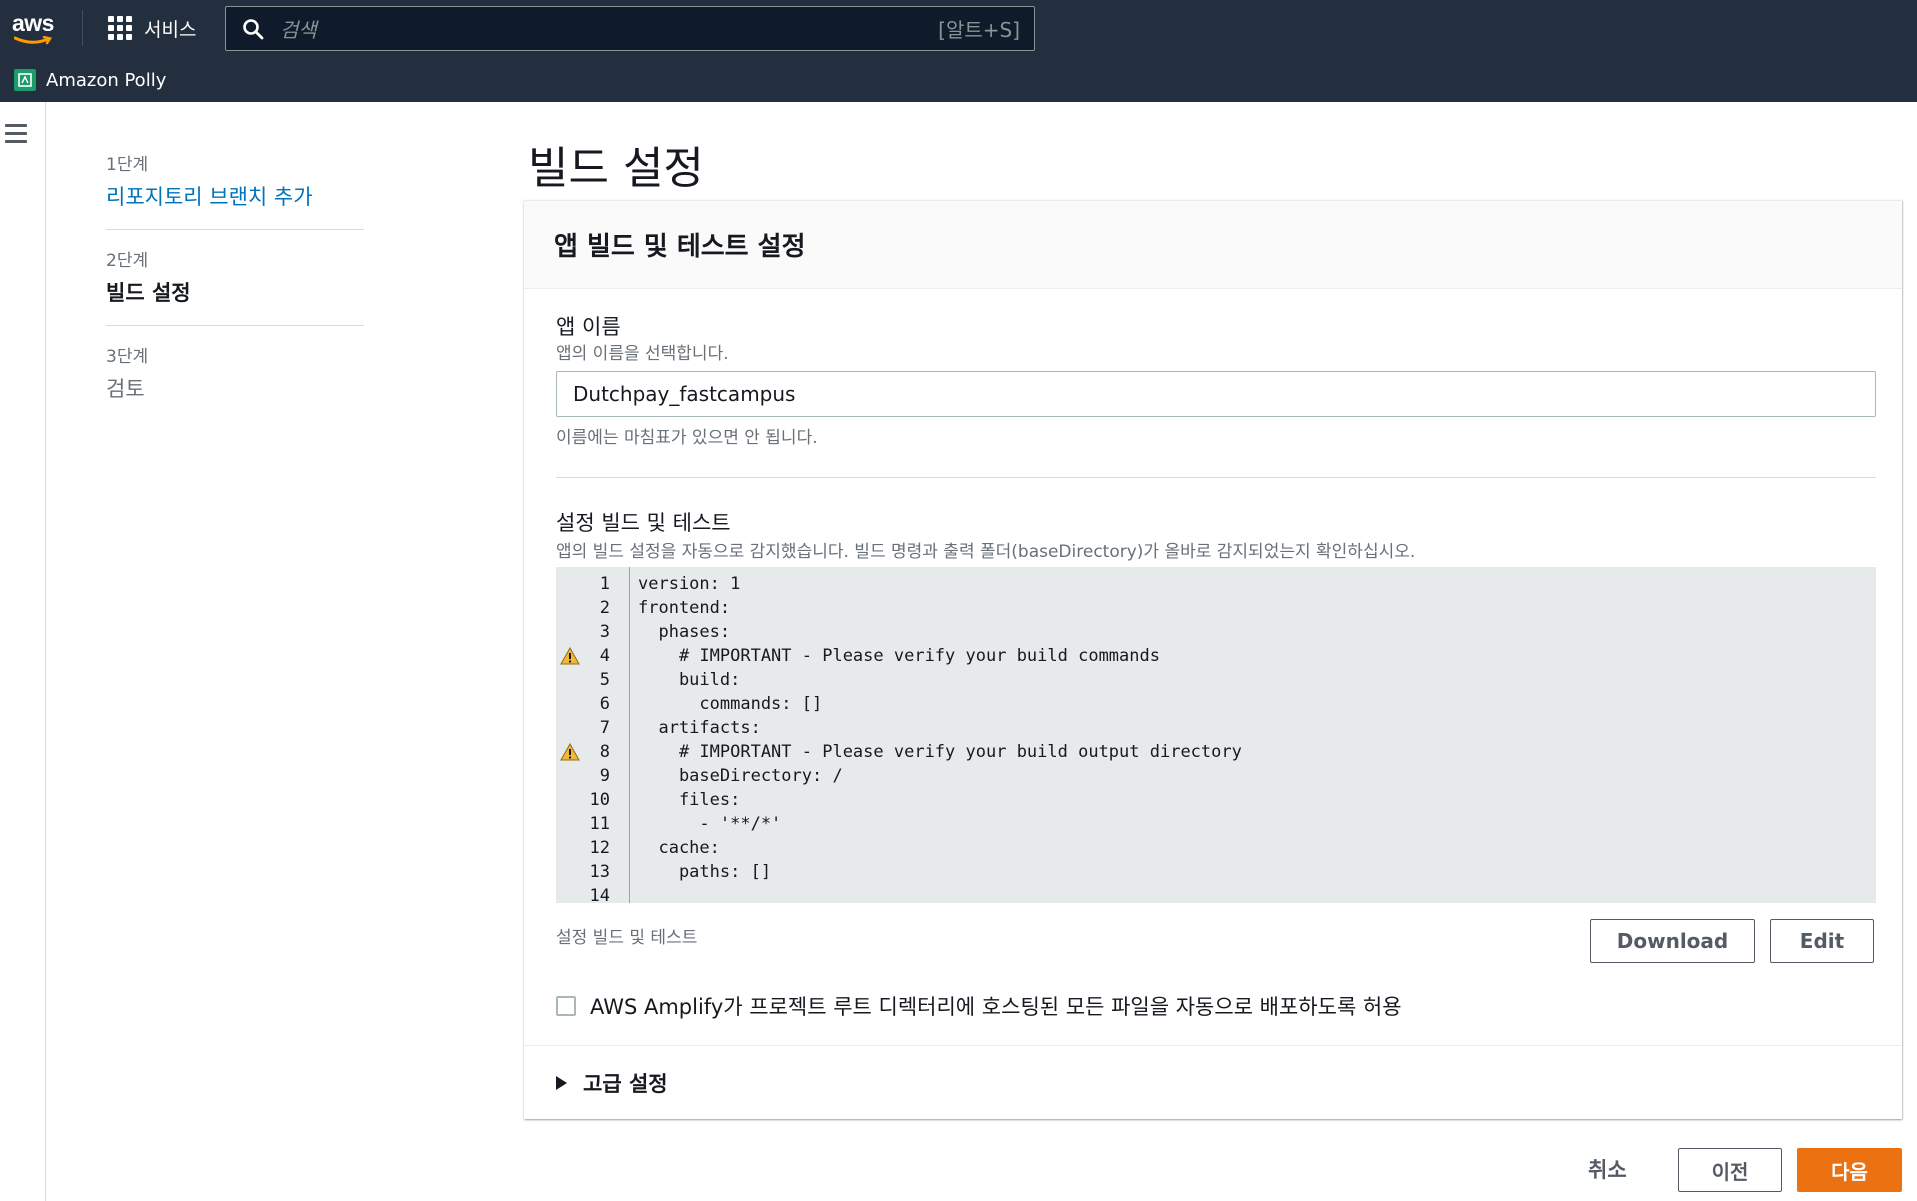 The image size is (1917, 1201). I want to click on step-title-disabled: 검토, so click(125, 389).